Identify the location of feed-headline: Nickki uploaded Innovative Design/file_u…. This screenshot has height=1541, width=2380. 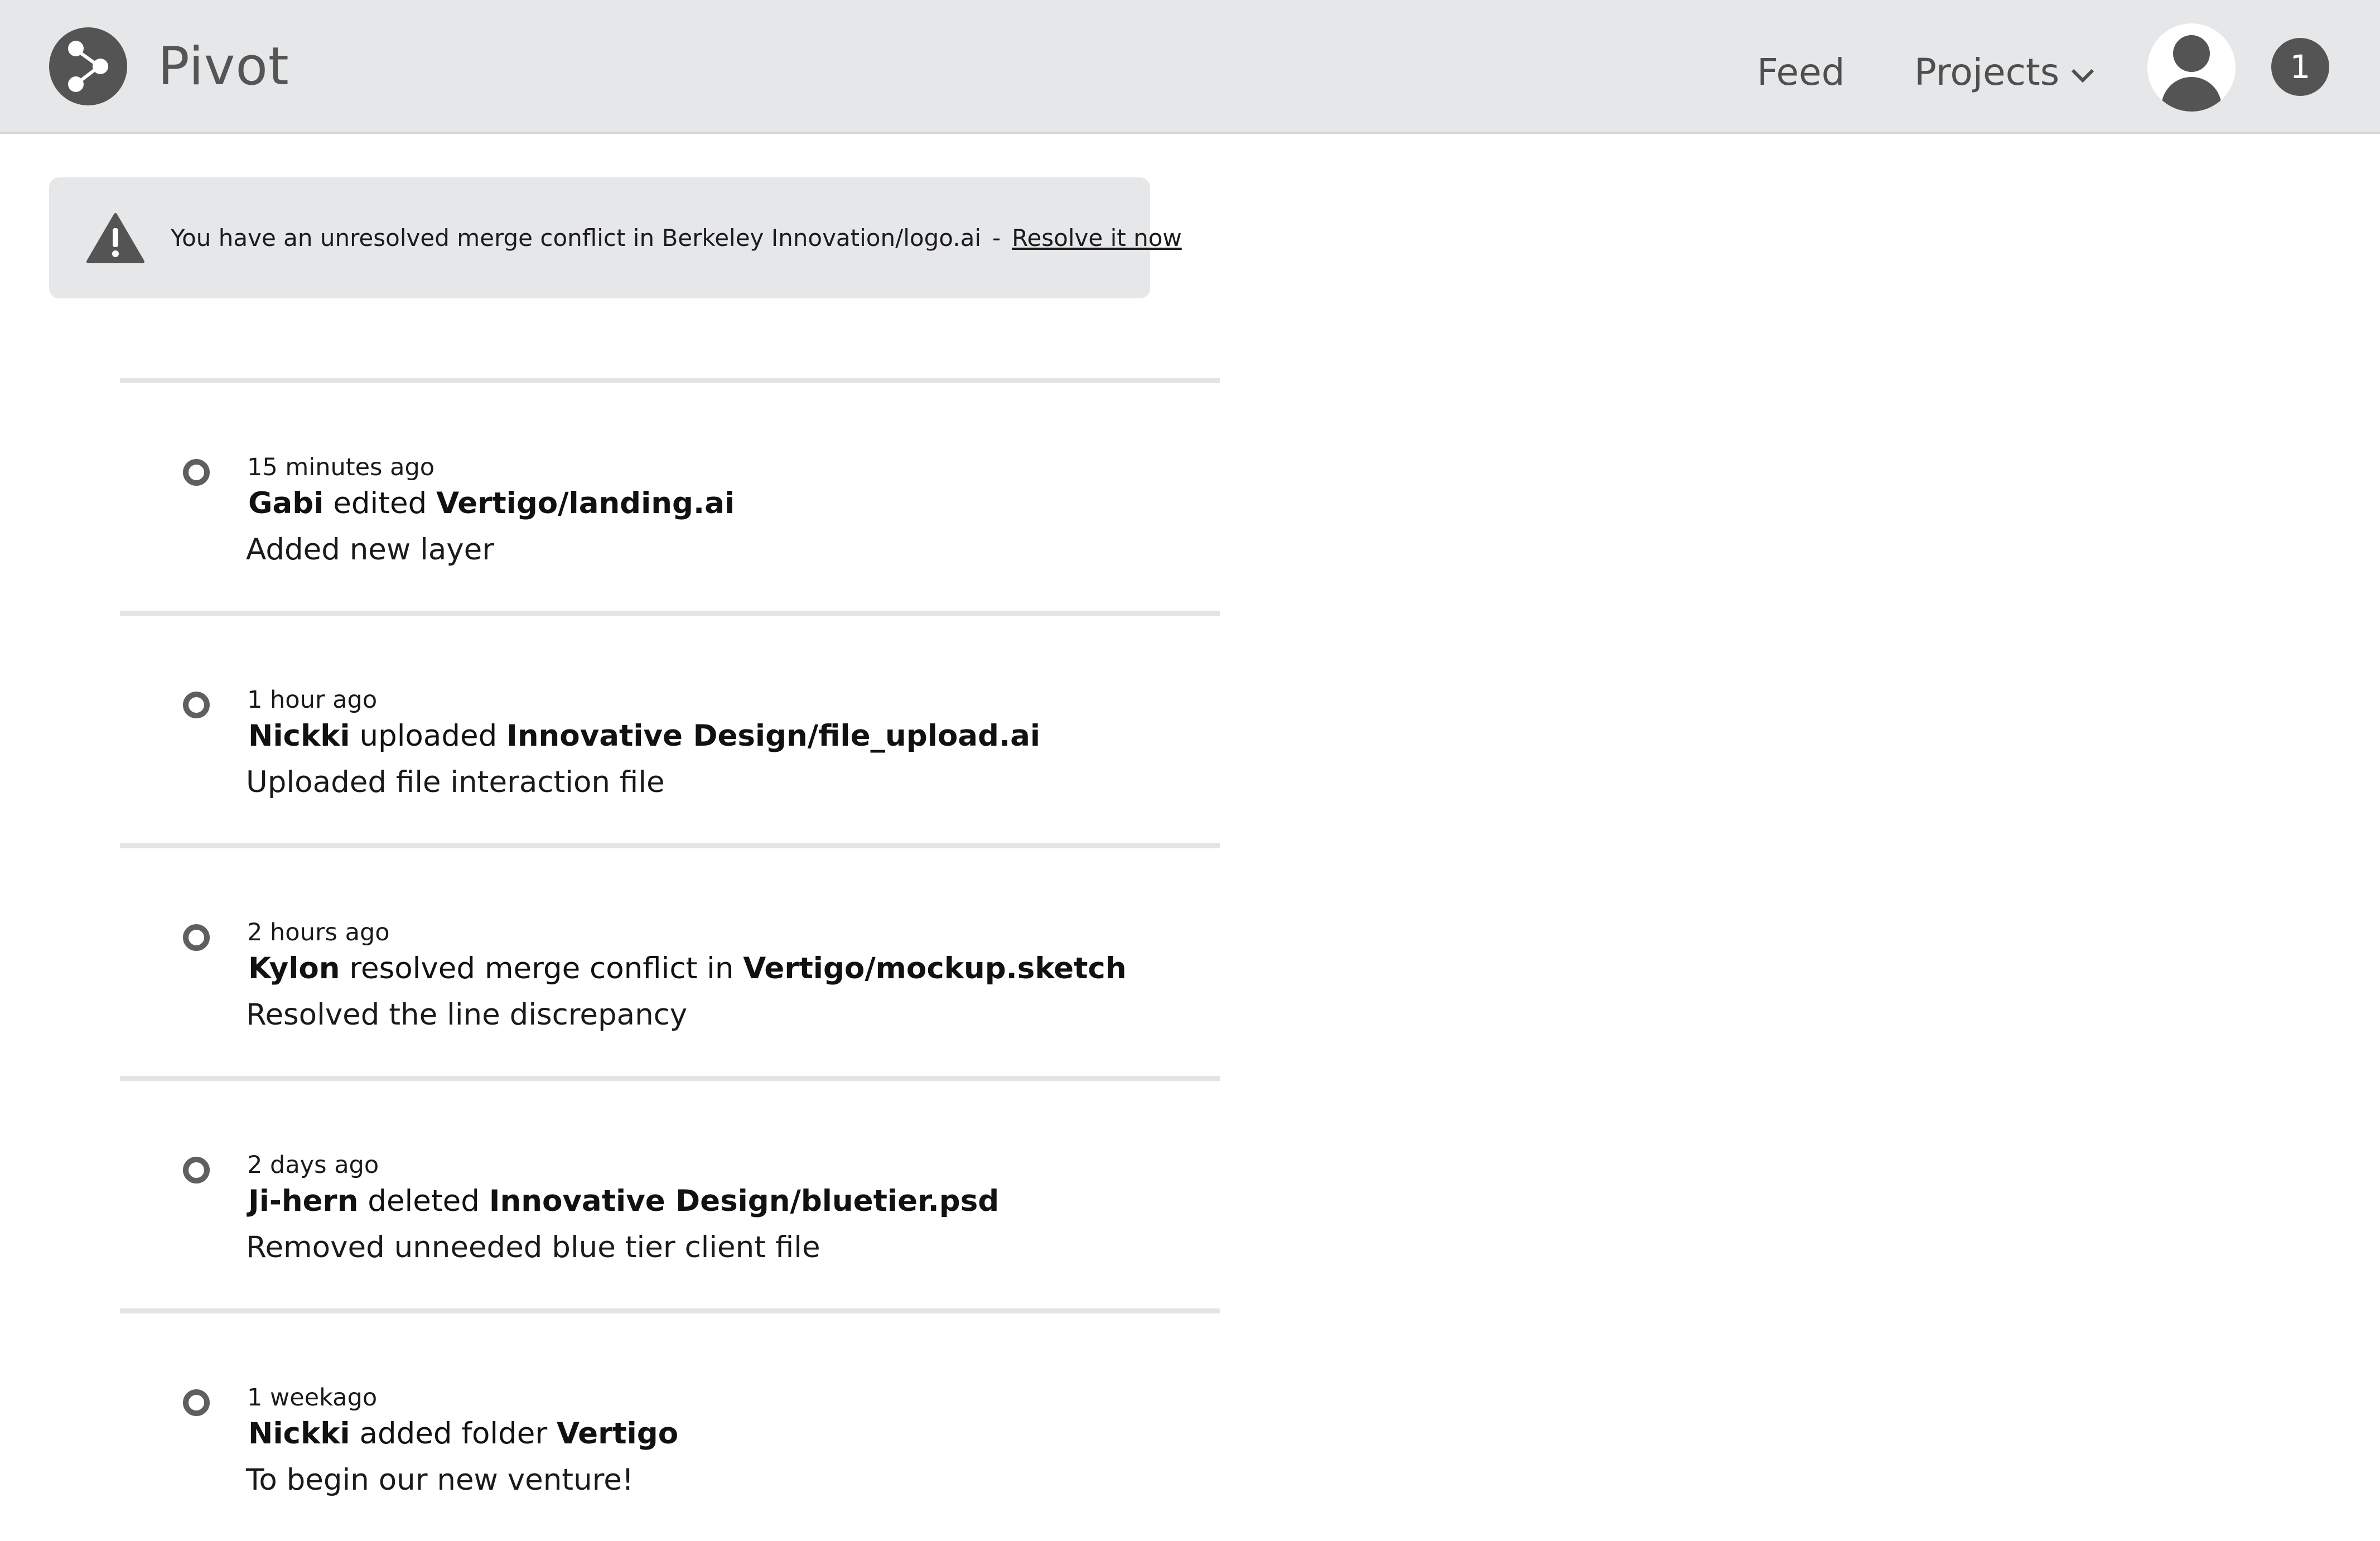
(644, 736).